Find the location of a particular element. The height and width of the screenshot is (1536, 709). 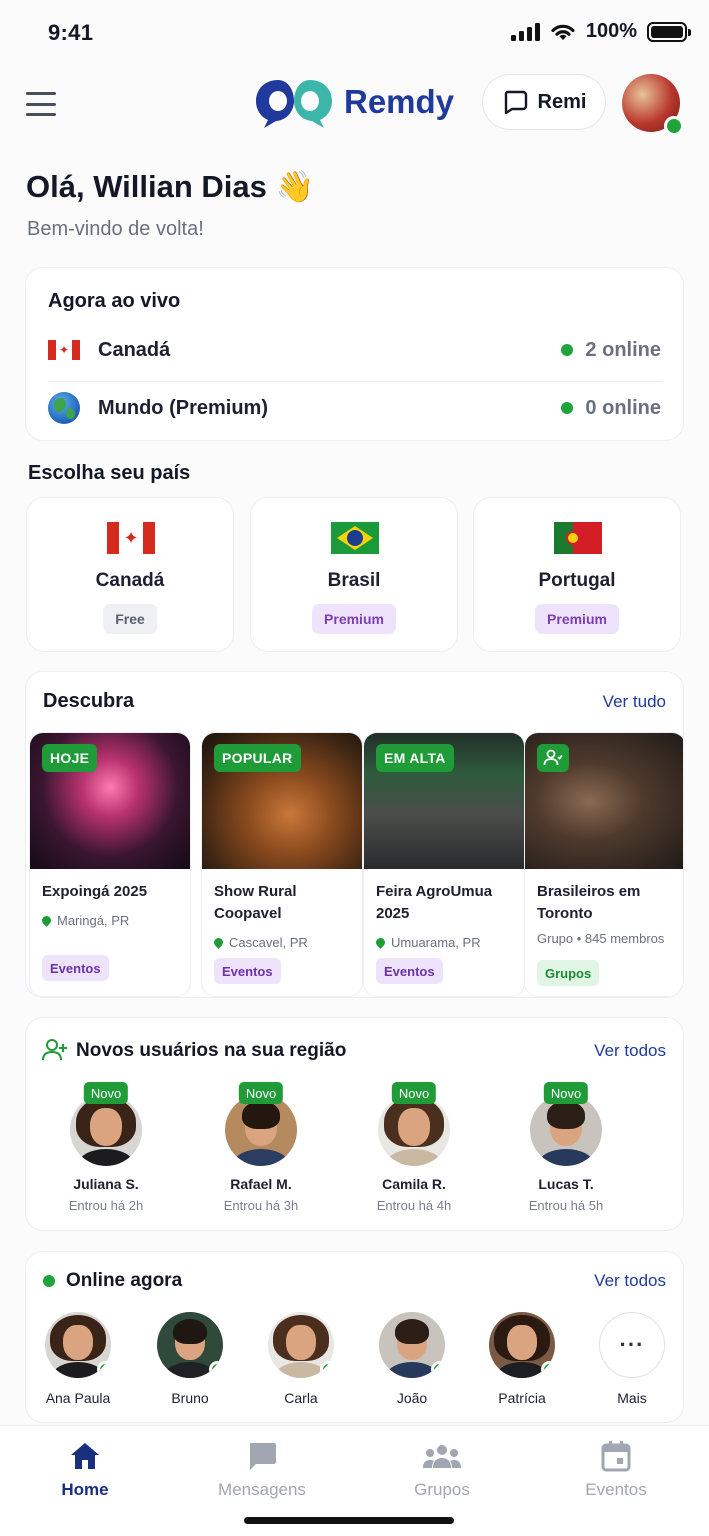

live-row-canada: ✦ Canadá 2 online is located at coordinates (354, 350).